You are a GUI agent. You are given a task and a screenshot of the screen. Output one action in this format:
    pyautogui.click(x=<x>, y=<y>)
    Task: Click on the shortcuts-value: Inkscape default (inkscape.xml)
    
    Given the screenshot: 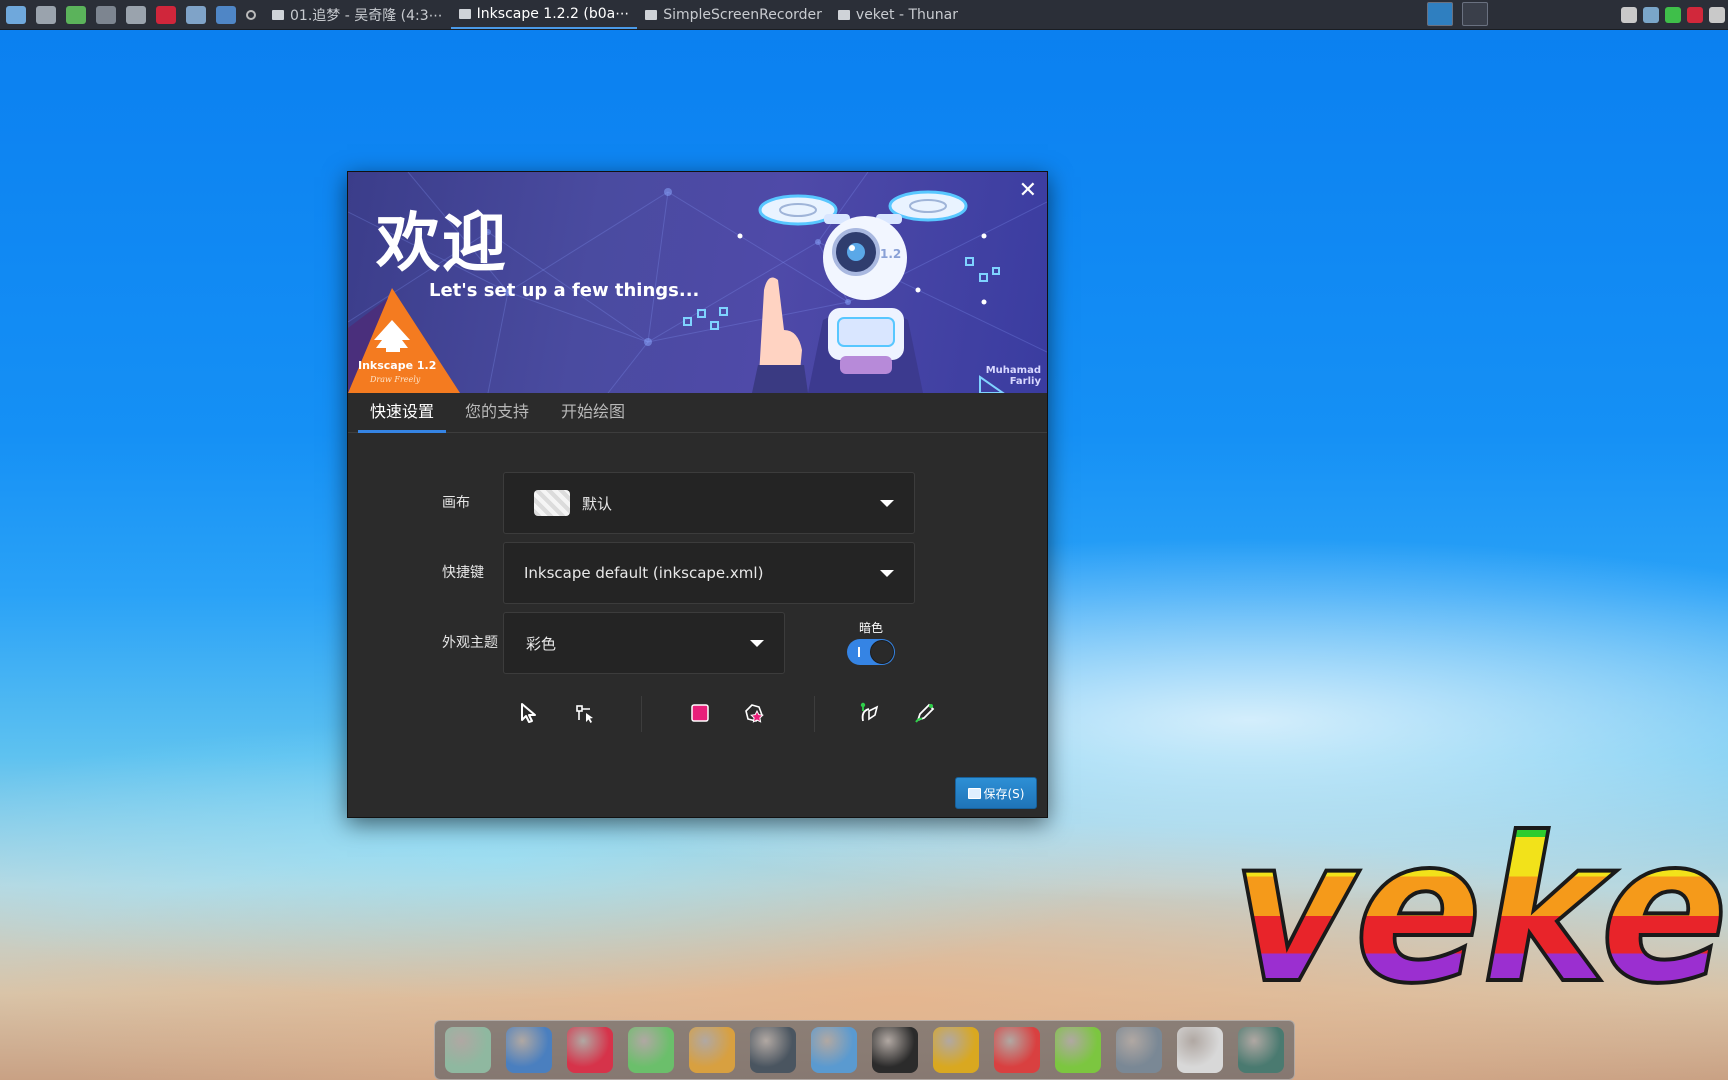 What is the action you would take?
    pyautogui.click(x=644, y=573)
    